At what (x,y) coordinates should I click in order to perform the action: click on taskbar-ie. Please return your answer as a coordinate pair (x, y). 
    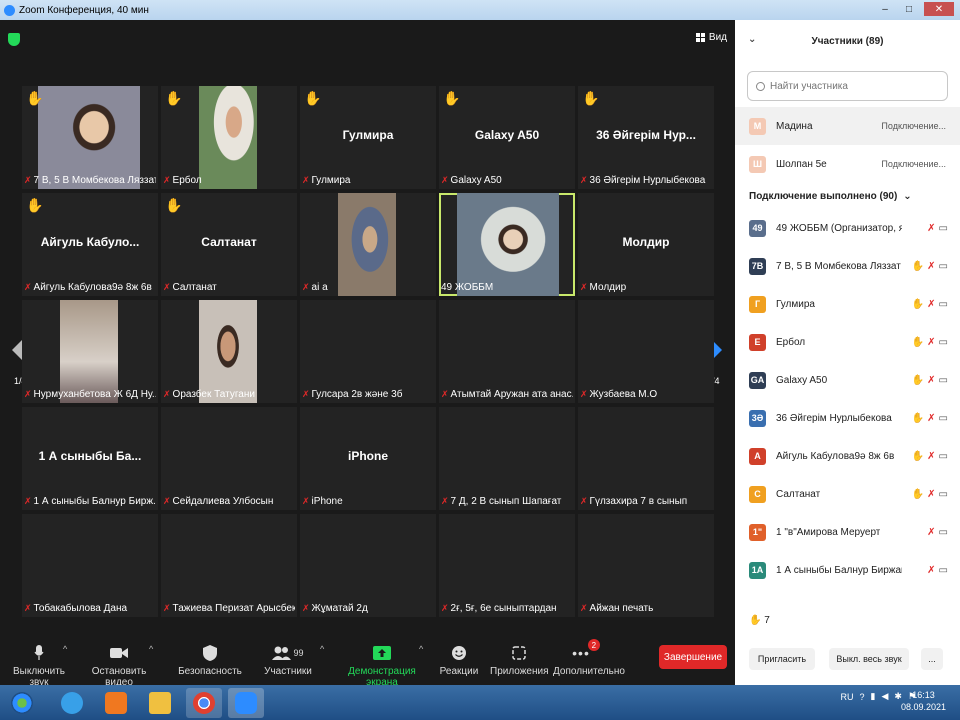
    Looking at the image, I should click on (72, 703).